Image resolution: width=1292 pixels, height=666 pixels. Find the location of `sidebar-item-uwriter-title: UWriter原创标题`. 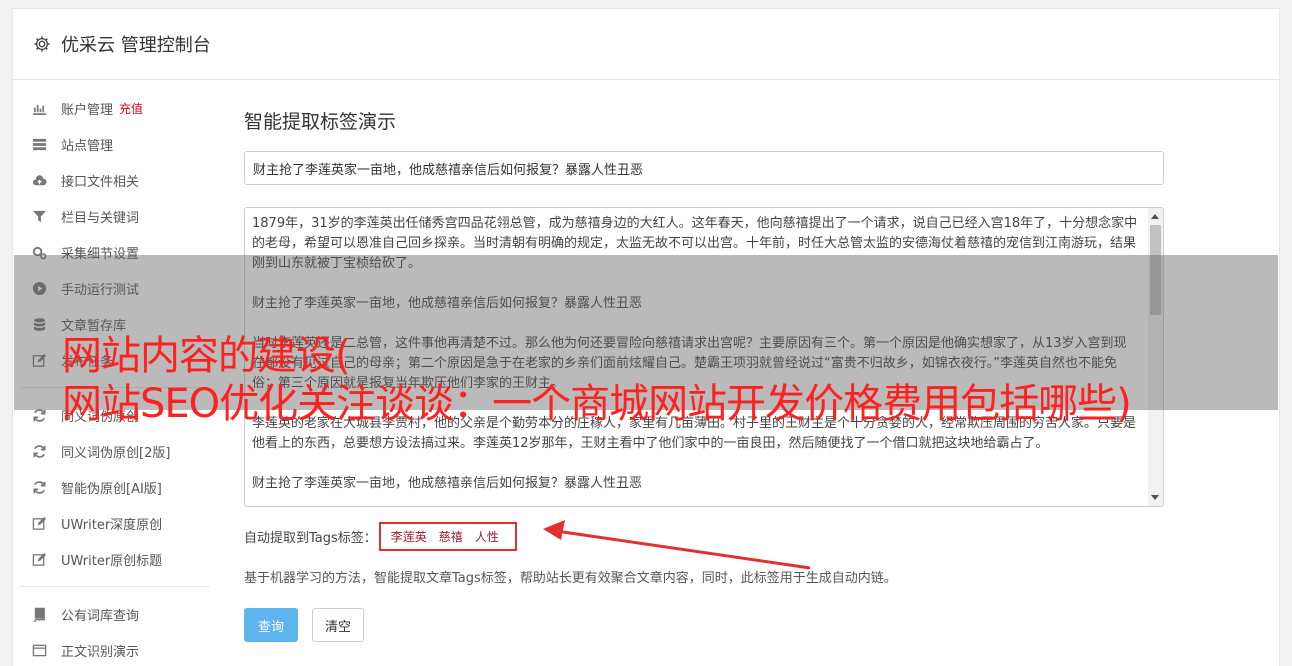

sidebar-item-uwriter-title: UWriter原创标题 is located at coordinates (115, 559).